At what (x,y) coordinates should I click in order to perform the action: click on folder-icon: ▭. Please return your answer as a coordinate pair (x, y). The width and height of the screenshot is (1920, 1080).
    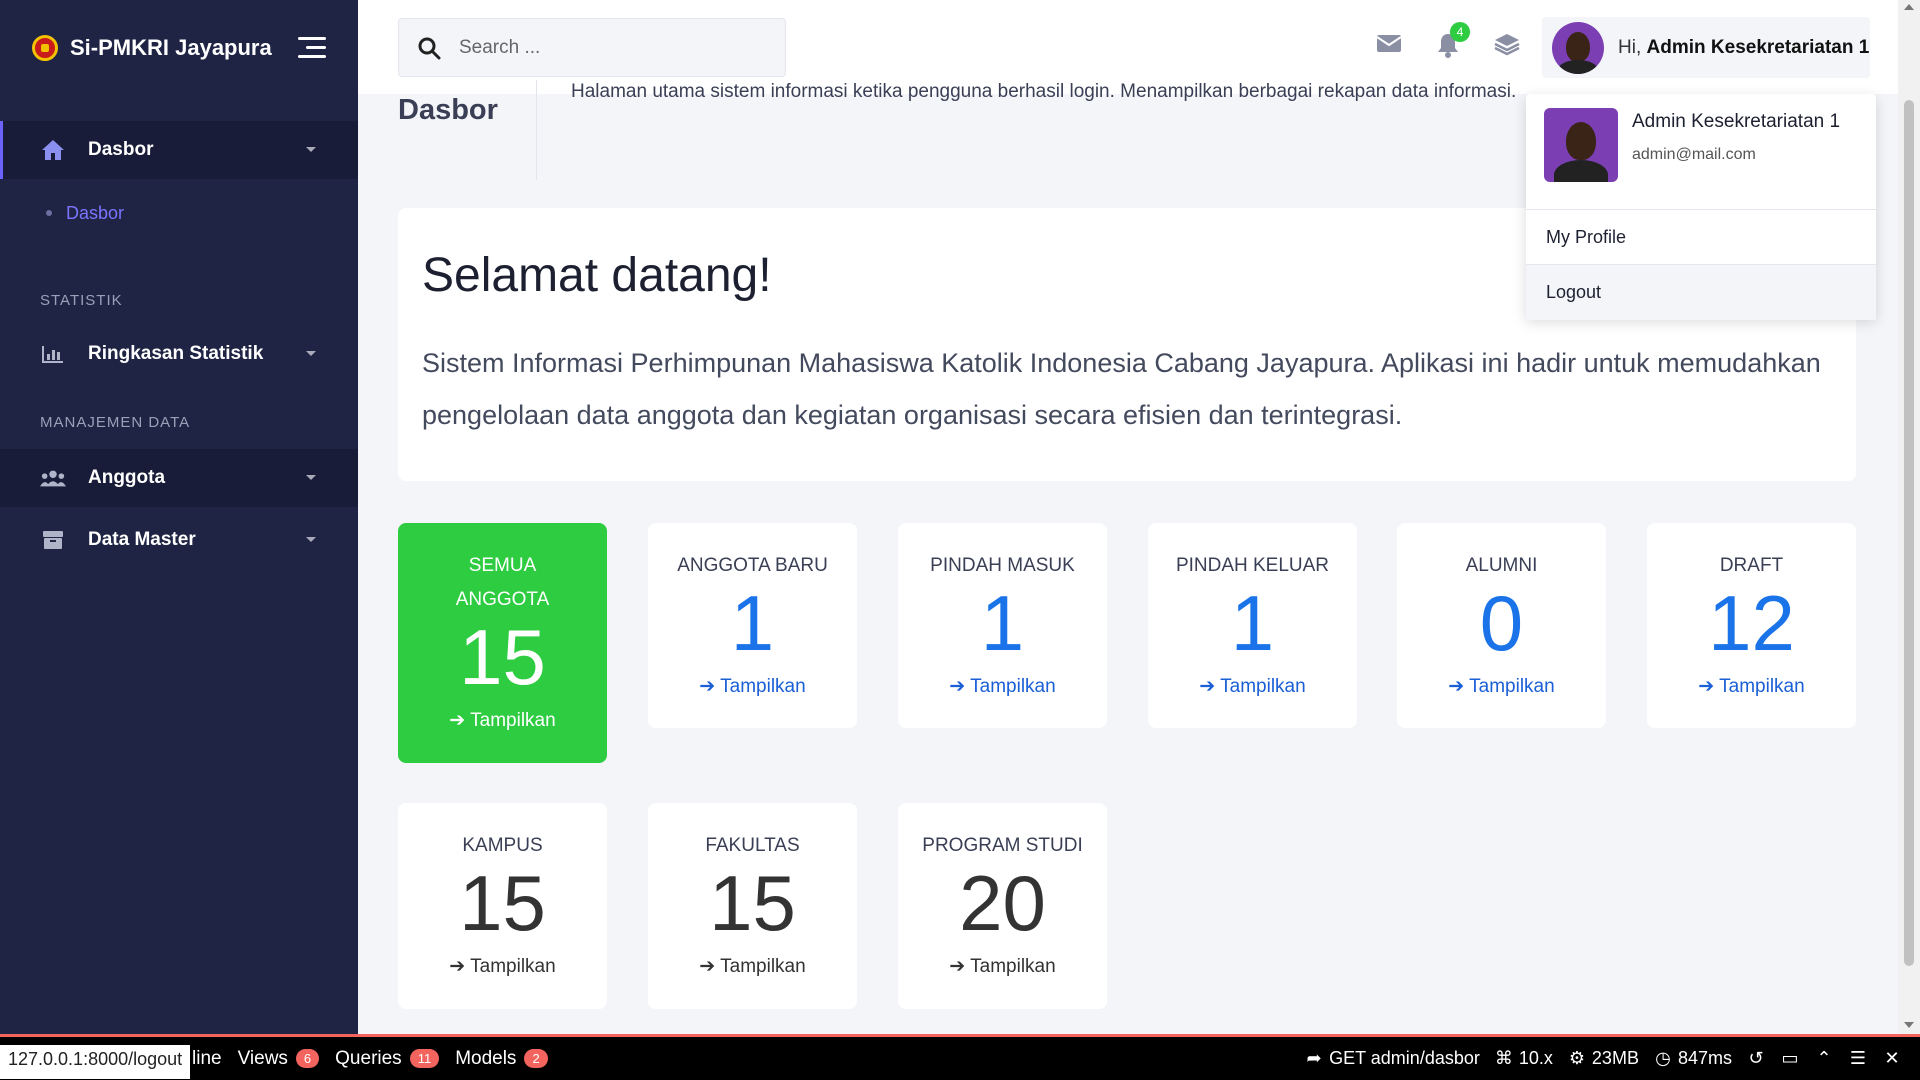
    Looking at the image, I should click on (1790, 1058).